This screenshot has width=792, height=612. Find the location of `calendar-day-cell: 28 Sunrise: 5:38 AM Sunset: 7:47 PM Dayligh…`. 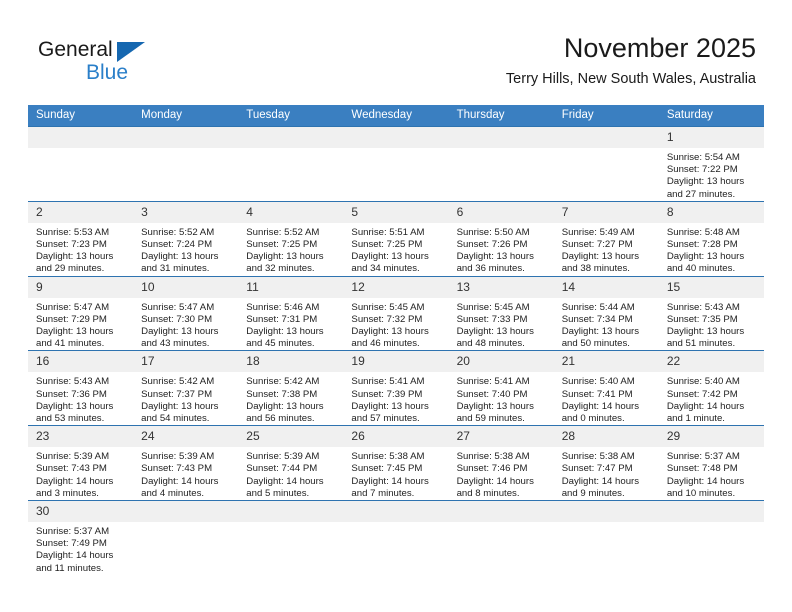

calendar-day-cell: 28 Sunrise: 5:38 AM Sunset: 7:47 PM Dayligh… is located at coordinates (606, 463).